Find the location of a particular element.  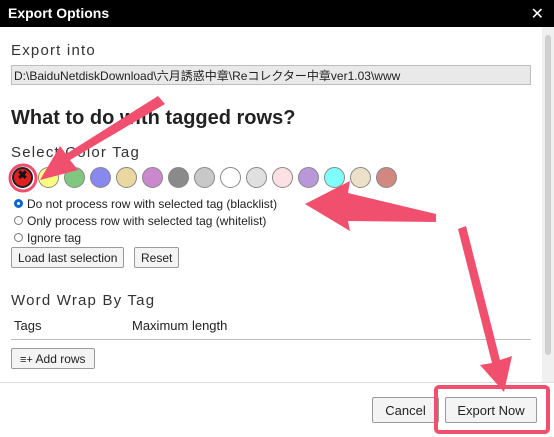

tag-option: Ignore tag is located at coordinates (145, 237).